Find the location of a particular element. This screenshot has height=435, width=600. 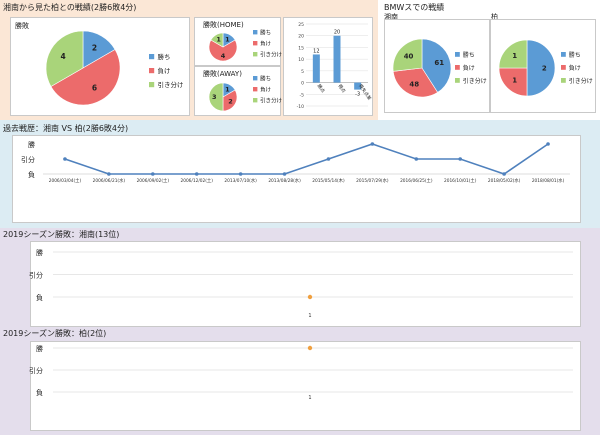

y-tick-label: -10 is located at coordinates (300, 107).